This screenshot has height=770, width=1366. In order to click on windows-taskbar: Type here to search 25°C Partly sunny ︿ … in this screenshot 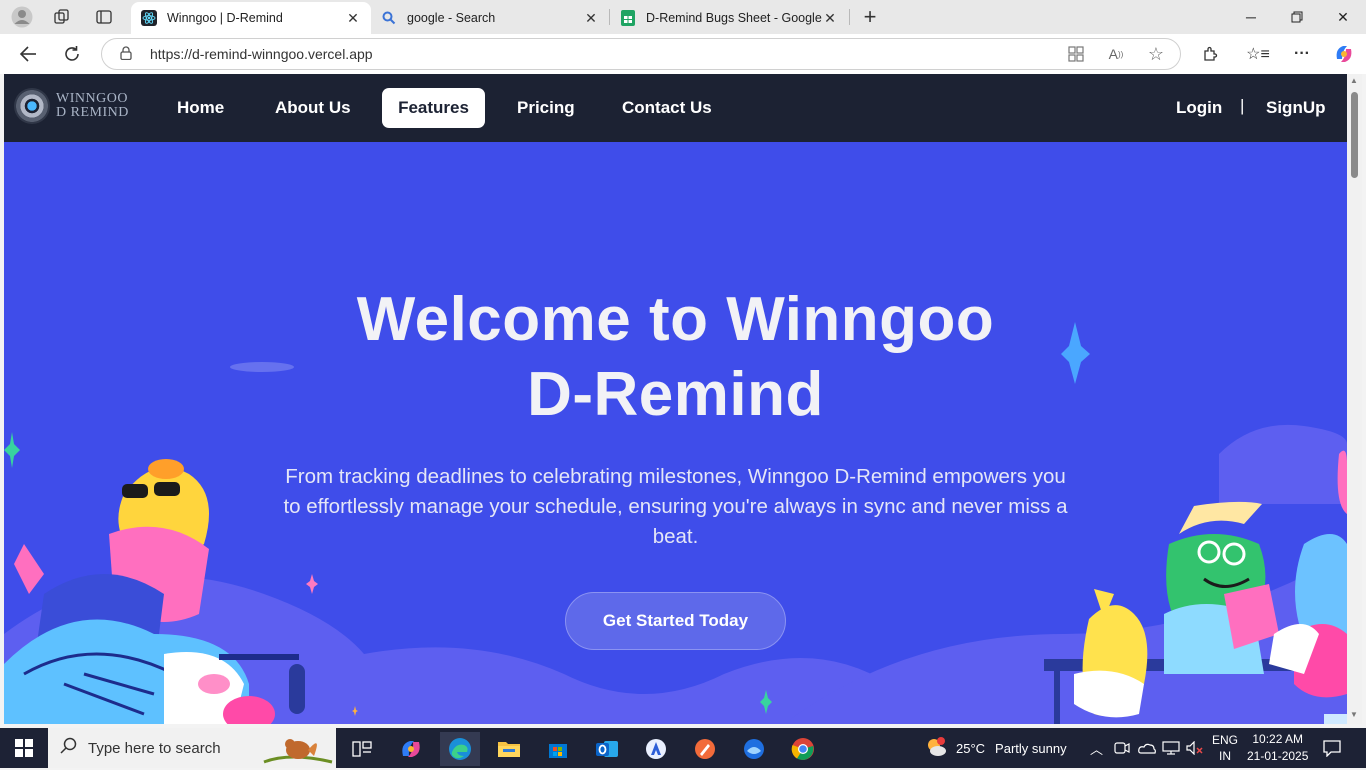, I will do `click(683, 748)`.